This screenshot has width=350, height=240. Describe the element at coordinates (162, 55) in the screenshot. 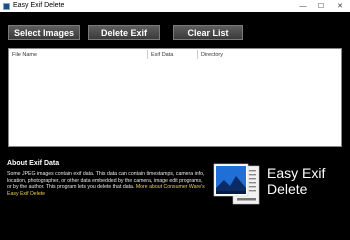

I see `column-header-exif-data: Exif Data` at that location.